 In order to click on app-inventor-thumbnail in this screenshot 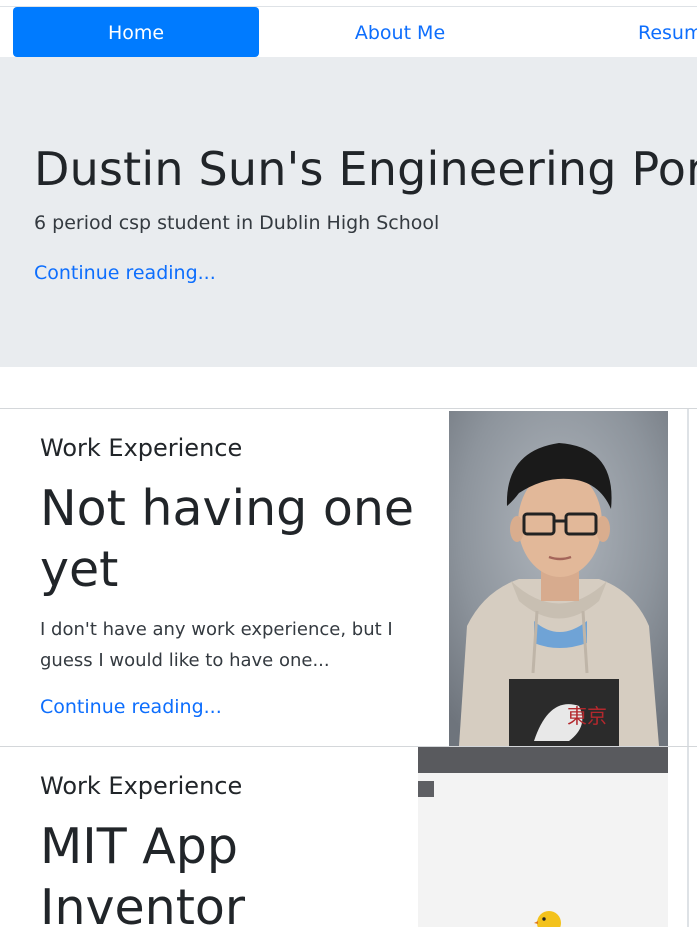, I will do `click(543, 837)`.